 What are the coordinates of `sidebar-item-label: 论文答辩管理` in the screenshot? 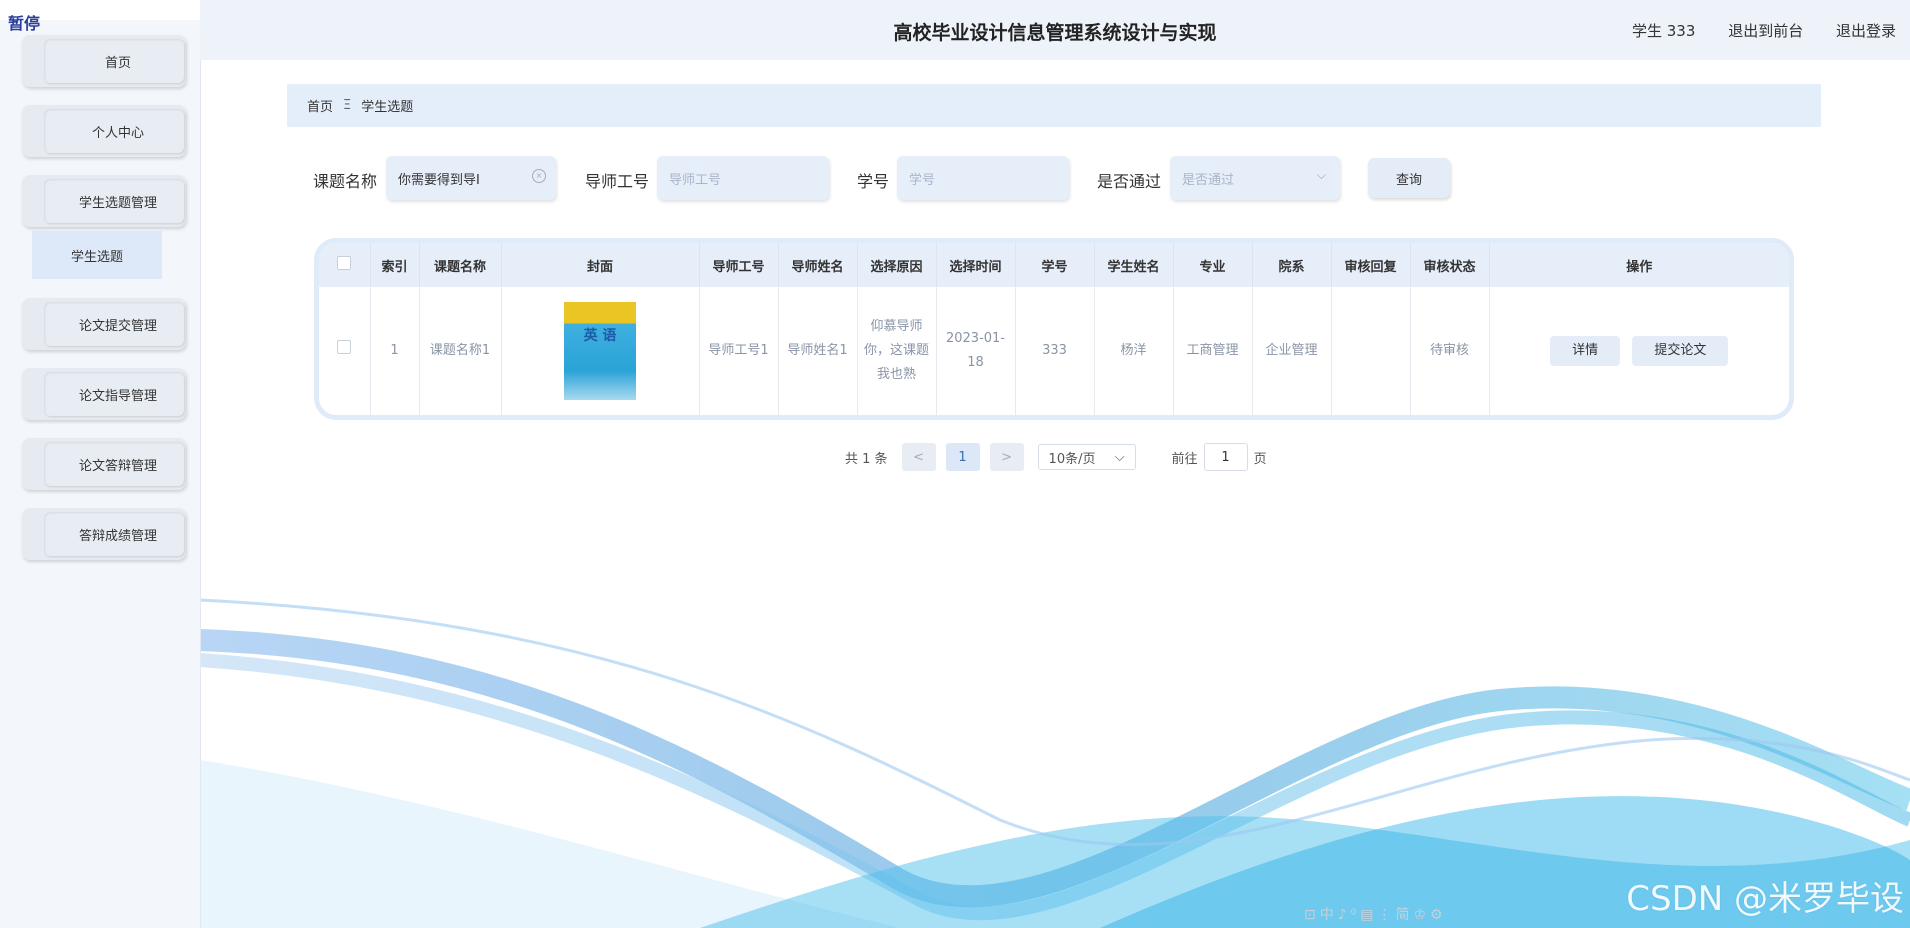 It's located at (114, 464).